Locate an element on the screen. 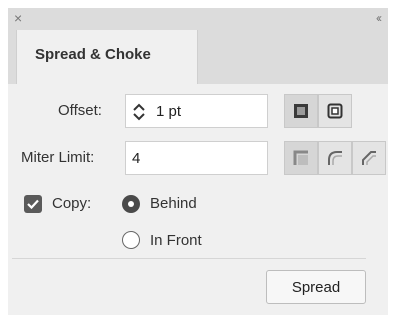 The width and height of the screenshot is (403, 315). mitered-corner-button is located at coordinates (301, 111).